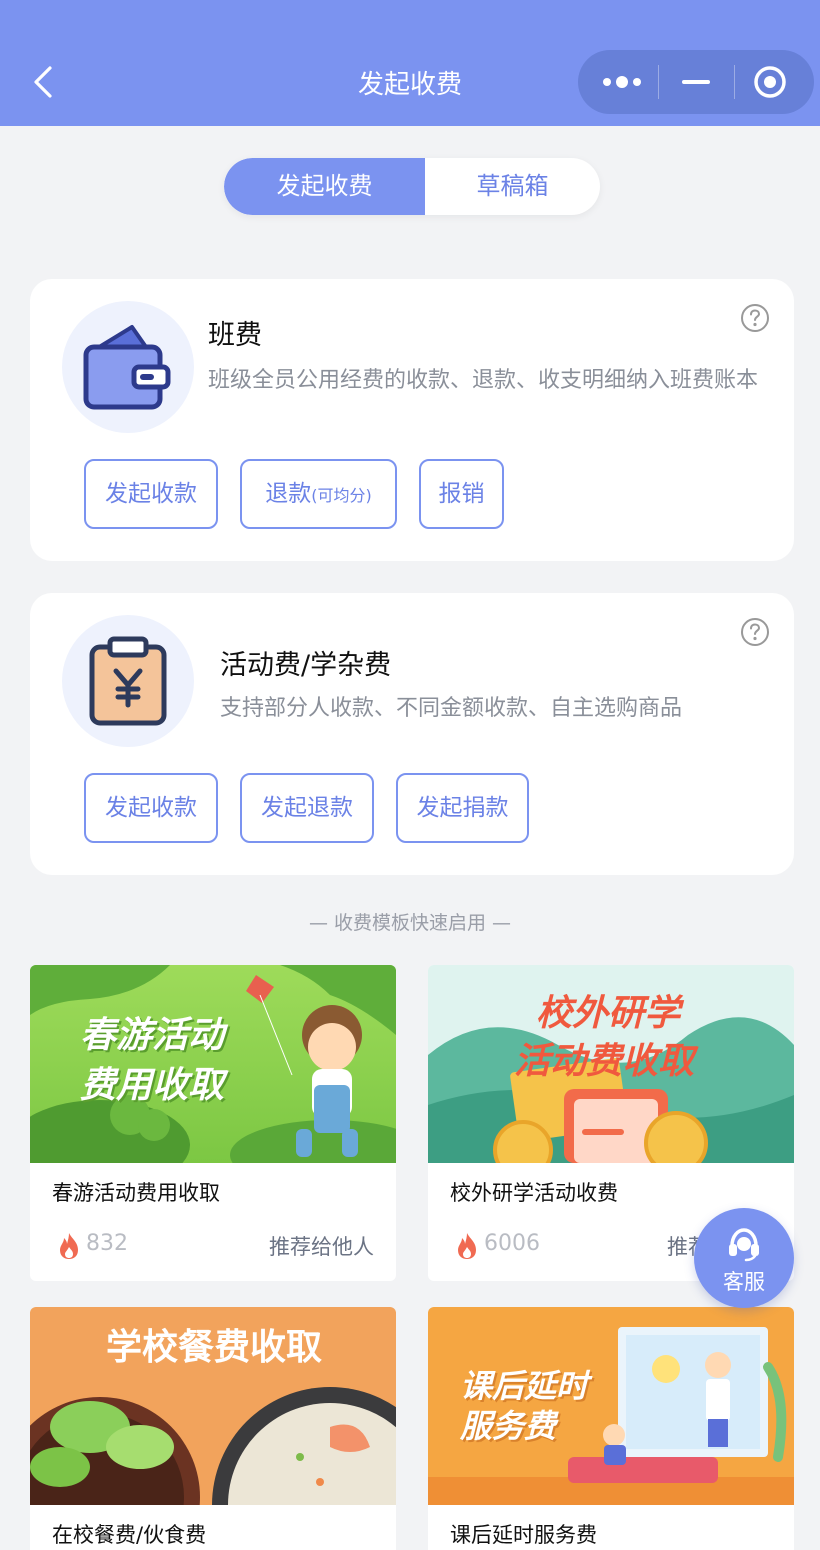  Describe the element at coordinates (512, 1243) in the screenshot. I see `popularity-count: 6006` at that location.